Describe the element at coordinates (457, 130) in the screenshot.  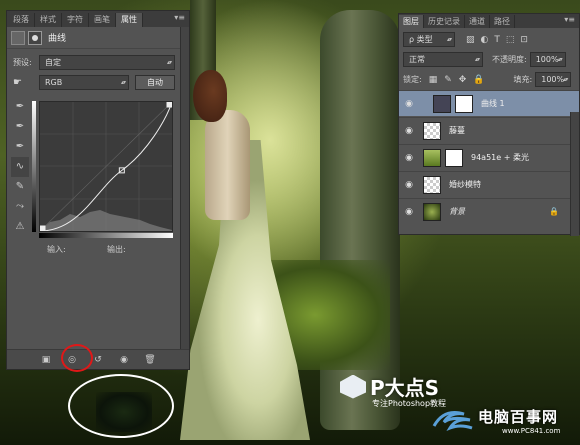
I see `layer-name: 藤蔓` at that location.